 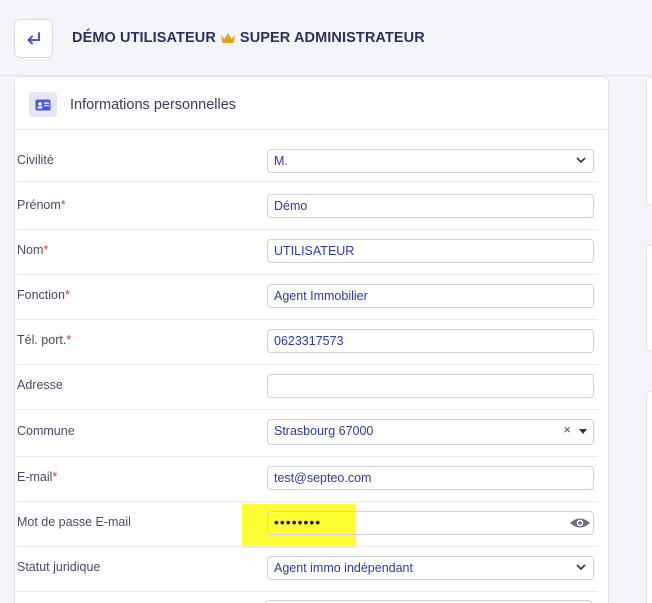 What do you see at coordinates (430, 568) in the screenshot?
I see `statut-select: Agent immo indépendant` at bounding box center [430, 568].